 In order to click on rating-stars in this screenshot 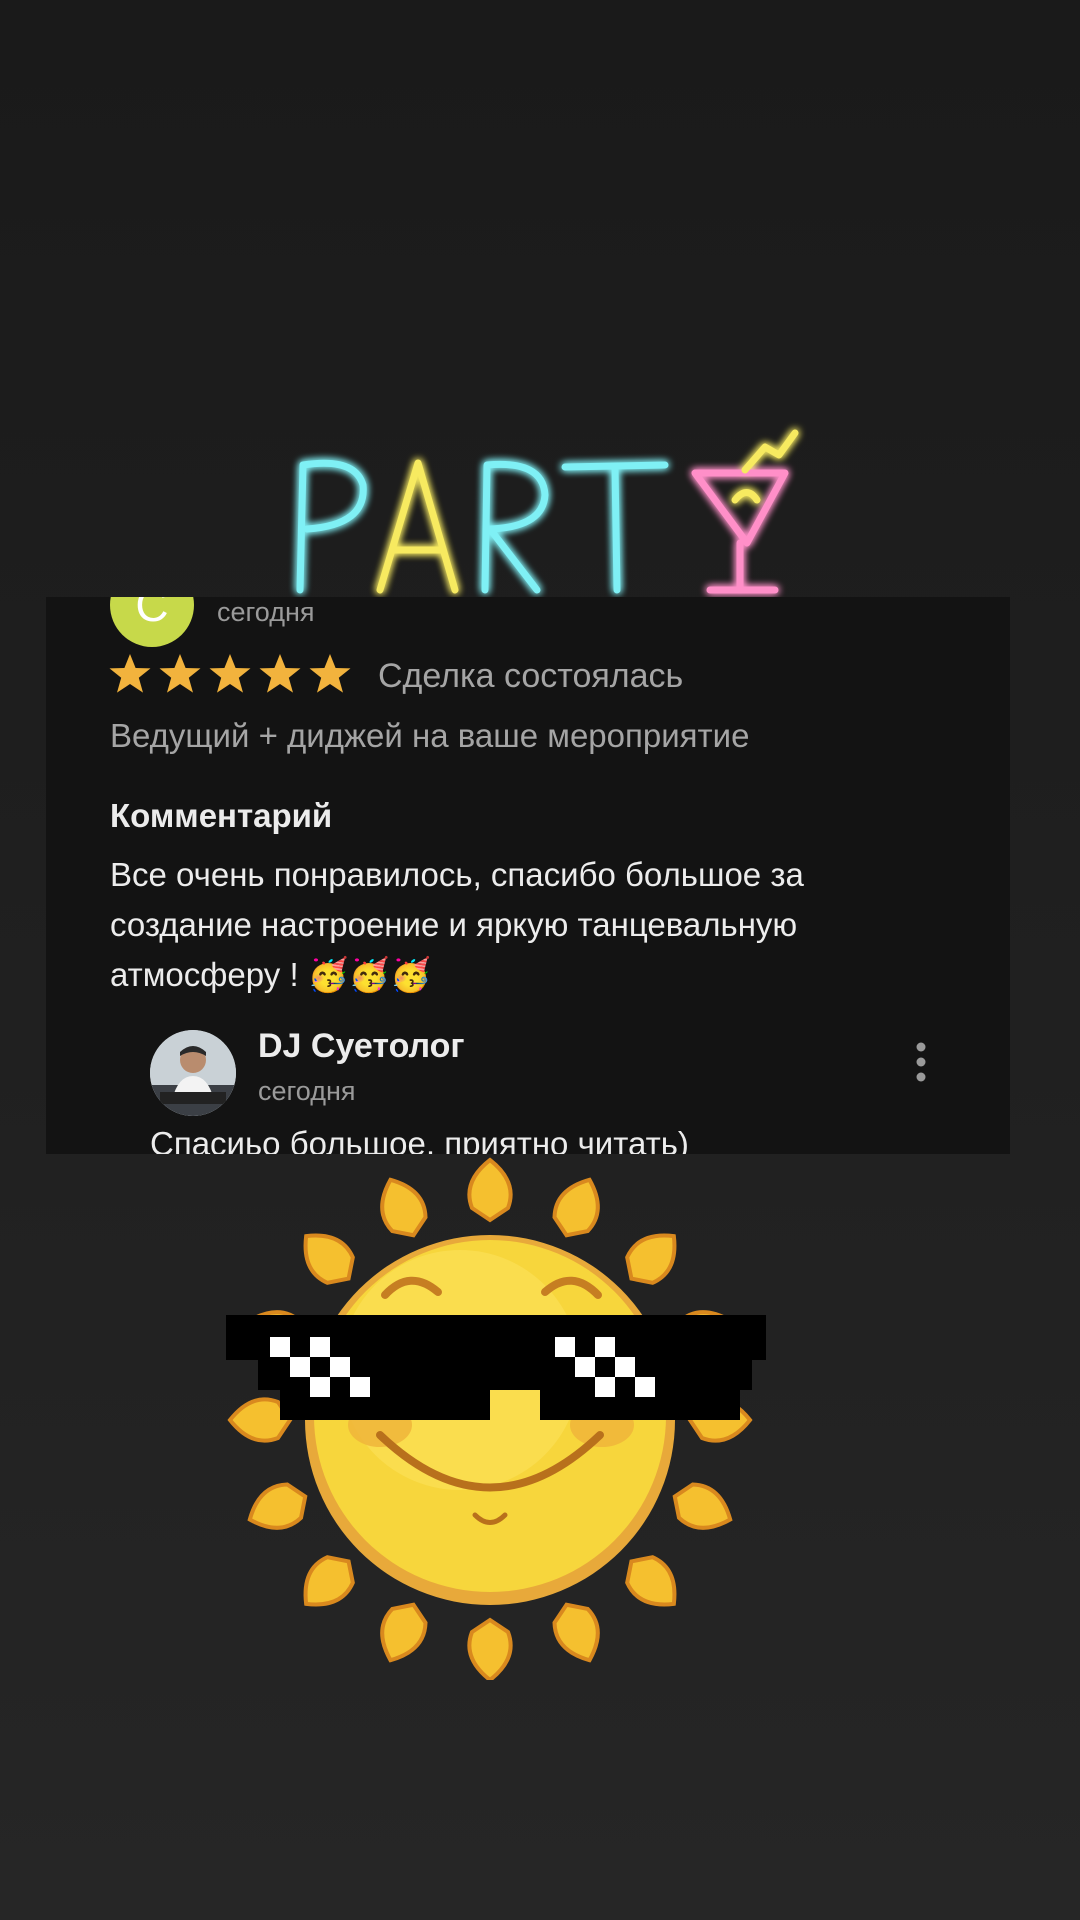, I will do `click(230, 674)`.